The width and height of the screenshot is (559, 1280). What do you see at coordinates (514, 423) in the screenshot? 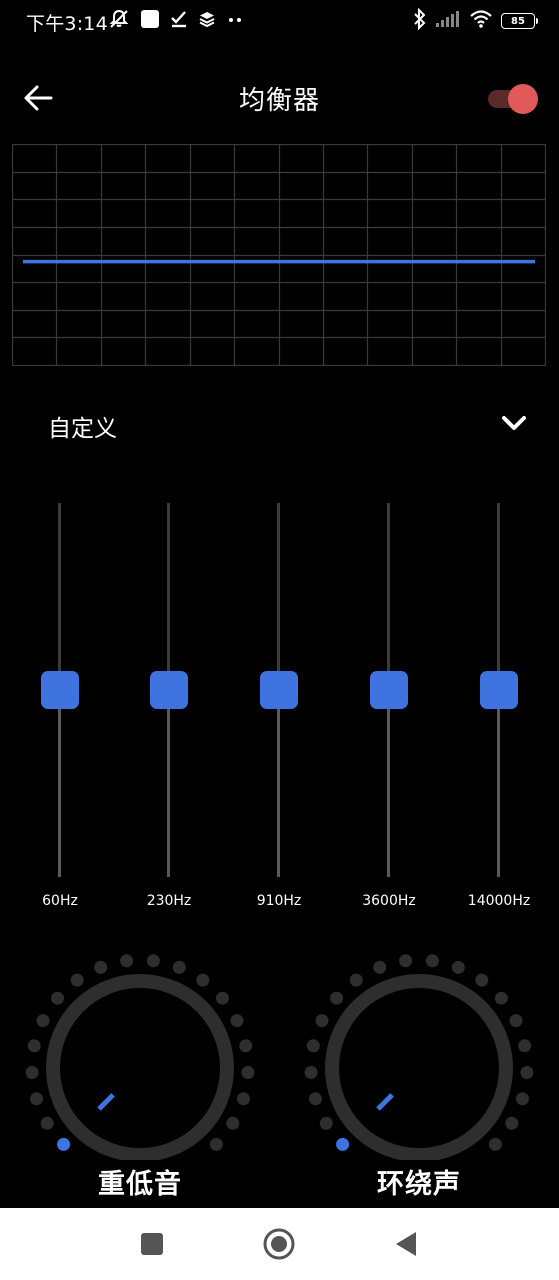
I see `chevron-down-icon` at bounding box center [514, 423].